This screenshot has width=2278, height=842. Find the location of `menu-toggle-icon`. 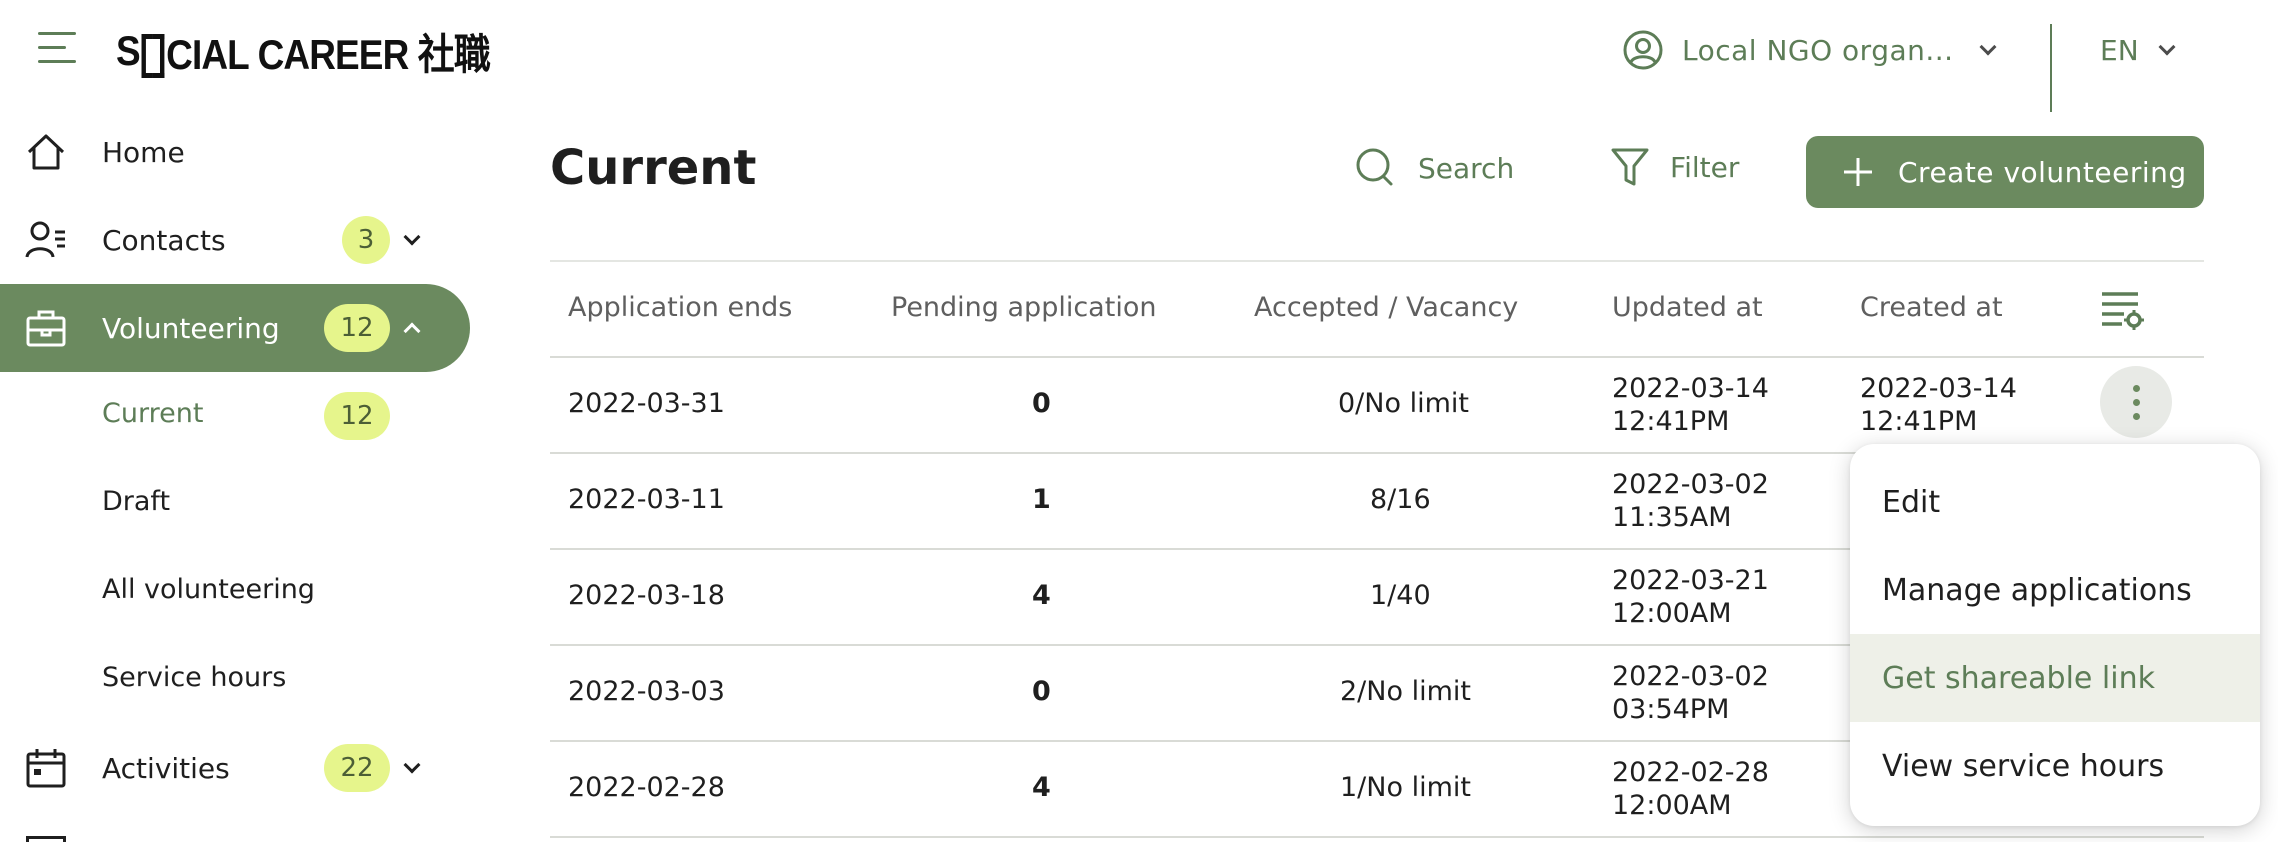

menu-toggle-icon is located at coordinates (58, 49).